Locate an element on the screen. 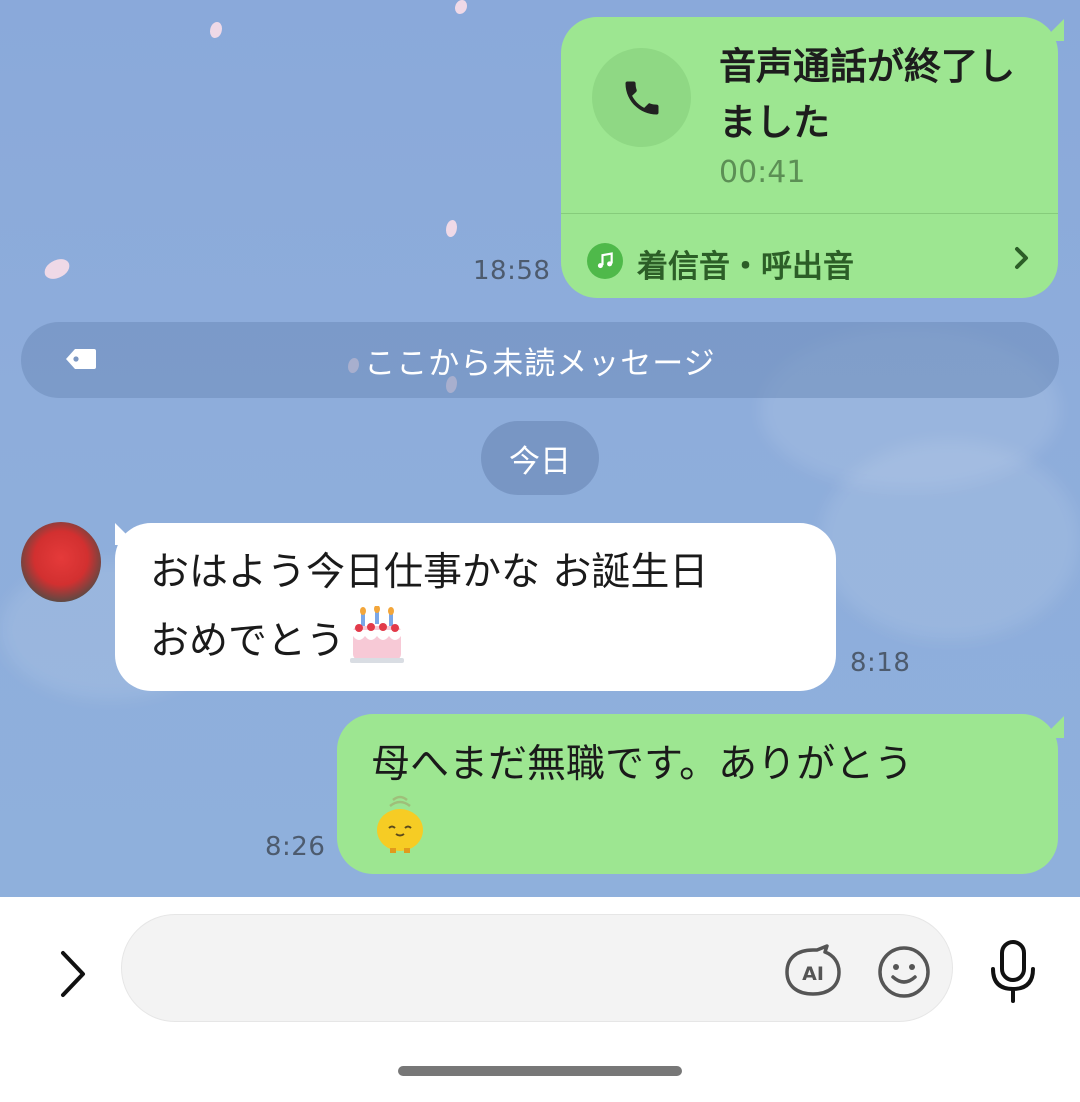  call-ended-title: 音声通話が終了しました is located at coordinates (867, 94).